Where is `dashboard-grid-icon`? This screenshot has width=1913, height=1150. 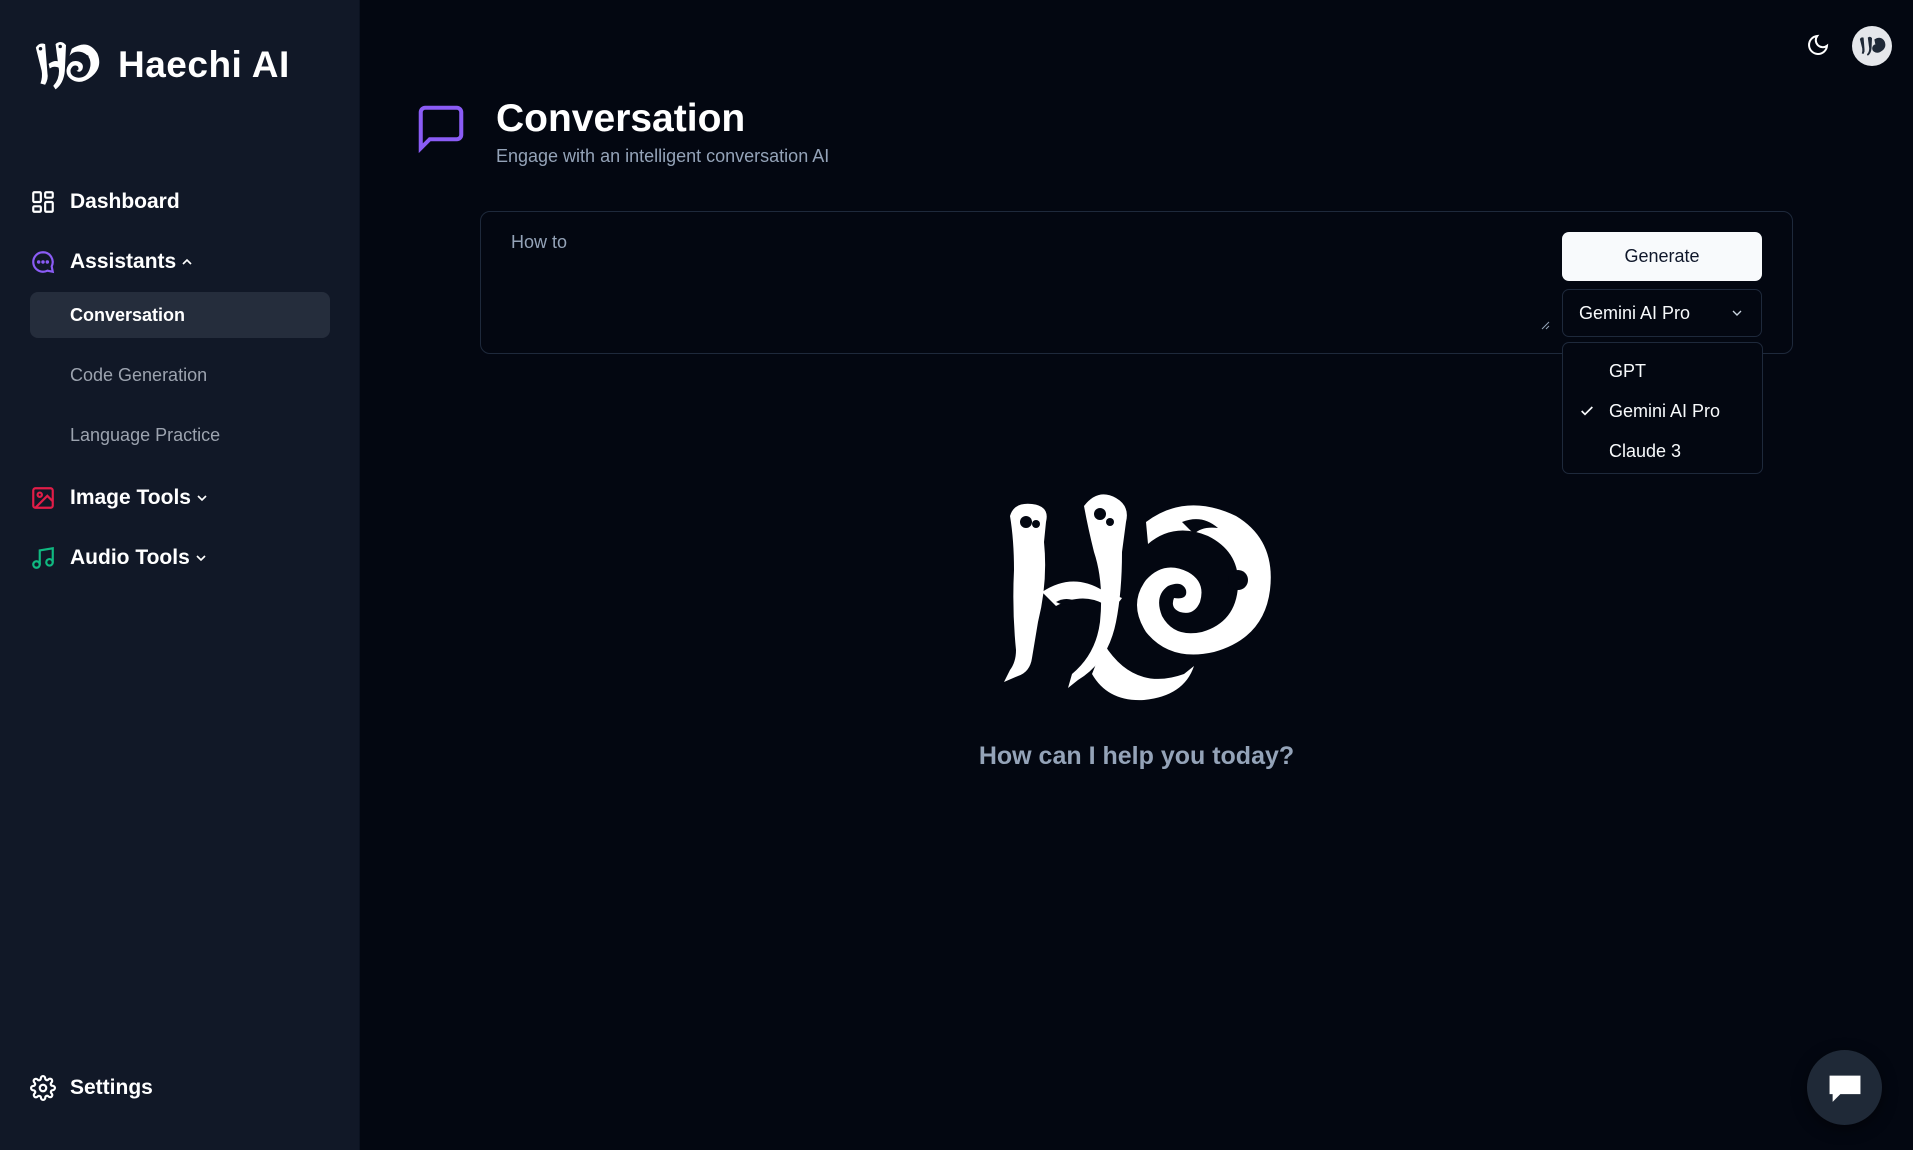
dashboard-grid-icon is located at coordinates (43, 202).